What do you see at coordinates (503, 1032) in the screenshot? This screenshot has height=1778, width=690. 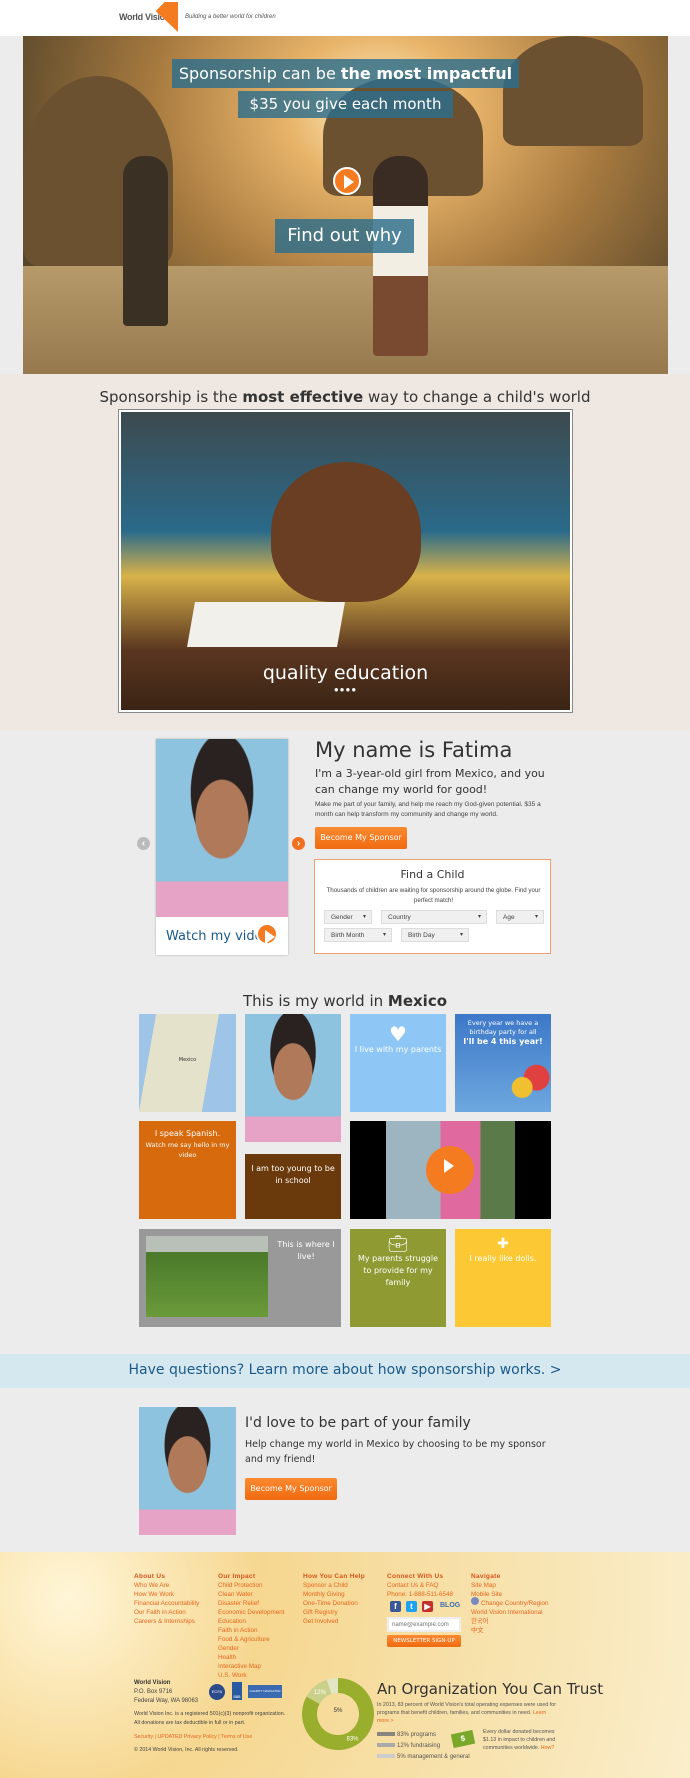 I see `birthday-line: birthday party for all` at bounding box center [503, 1032].